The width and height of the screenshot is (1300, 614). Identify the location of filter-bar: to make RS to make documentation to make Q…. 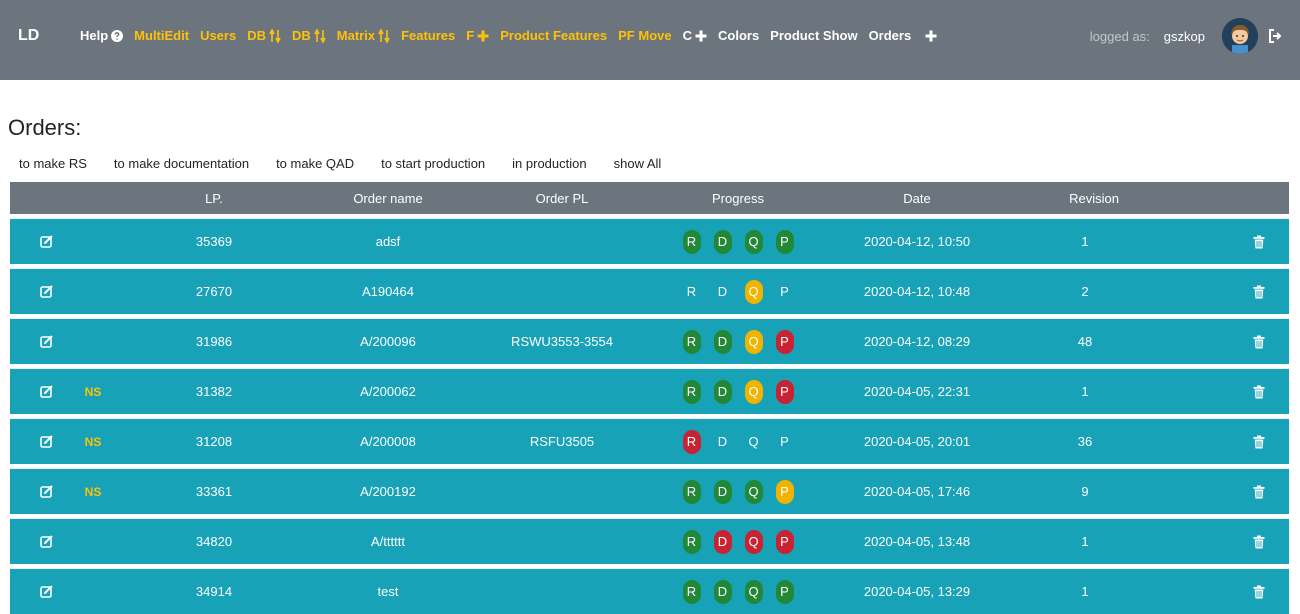
(353, 163).